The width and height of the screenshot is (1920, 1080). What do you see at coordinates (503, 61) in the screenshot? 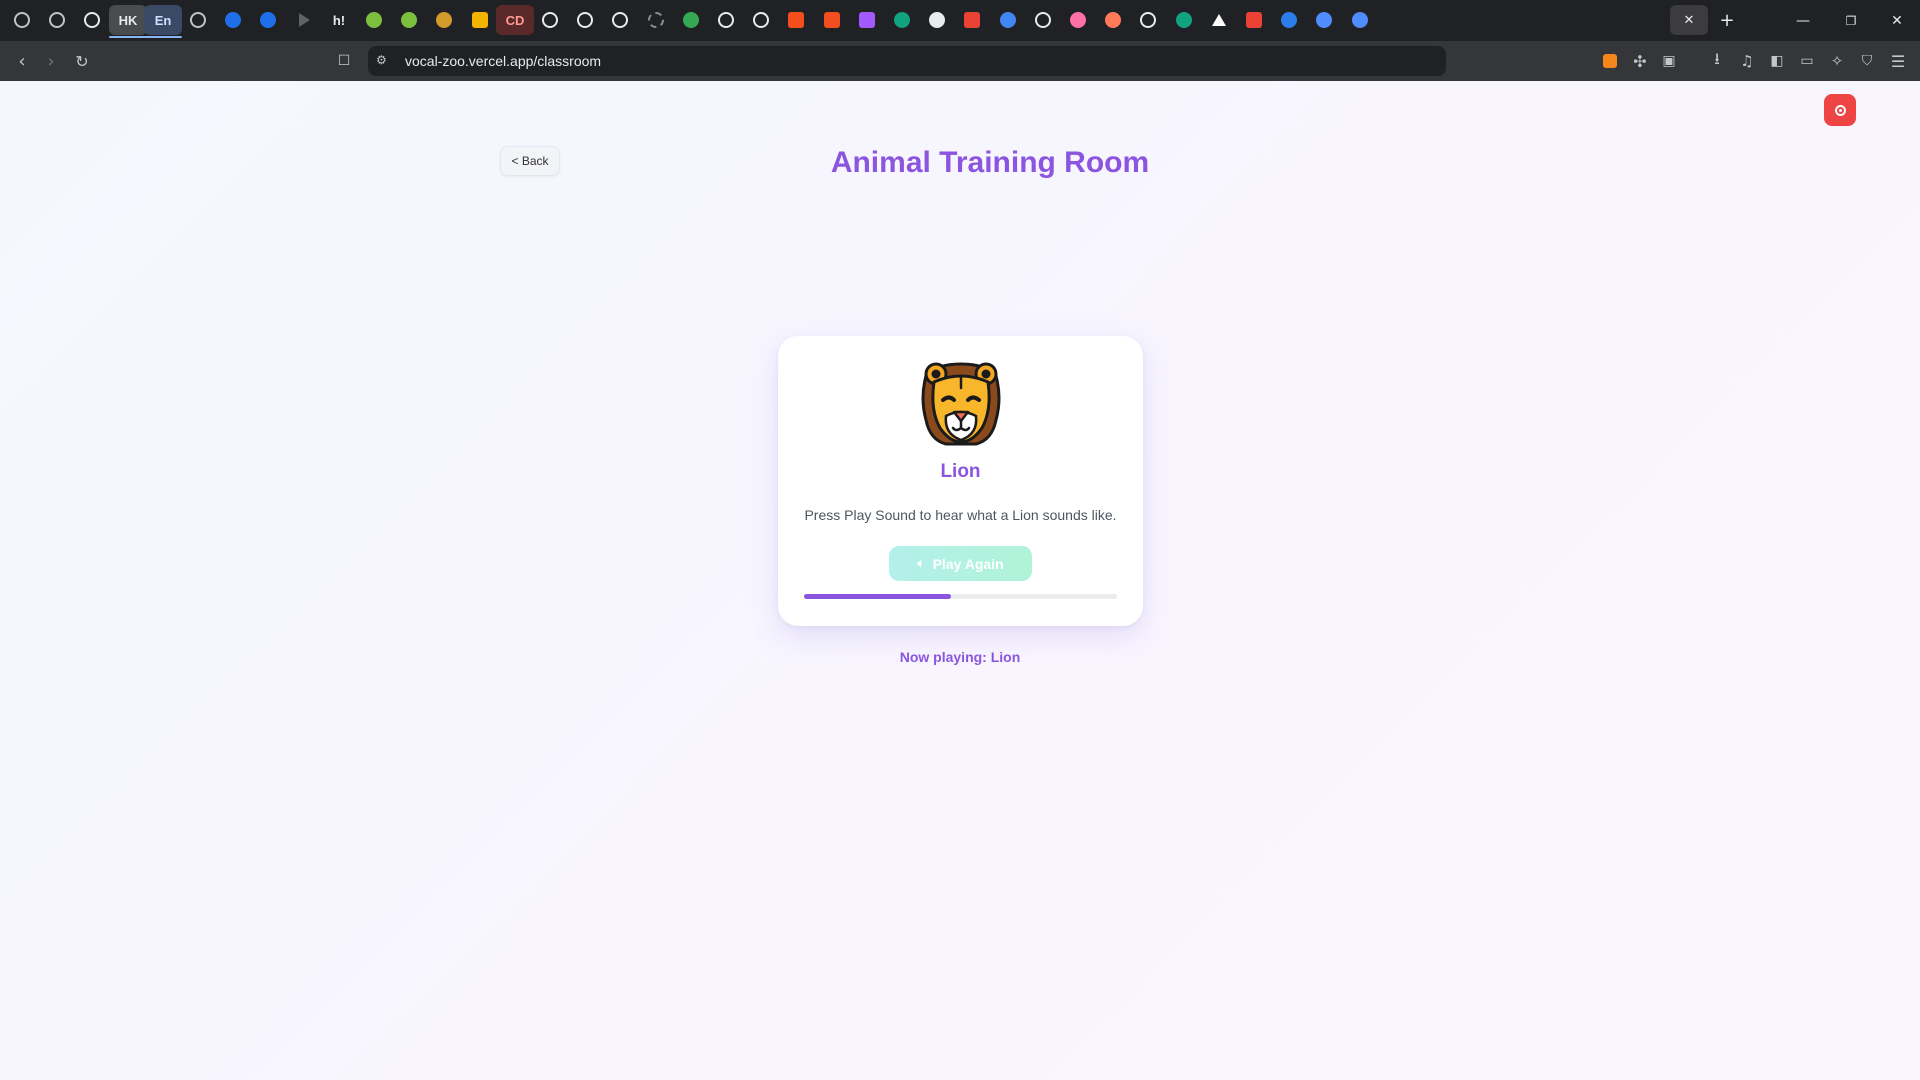
I see `url-text: vocal-zoo.vercel.app/classroom` at bounding box center [503, 61].